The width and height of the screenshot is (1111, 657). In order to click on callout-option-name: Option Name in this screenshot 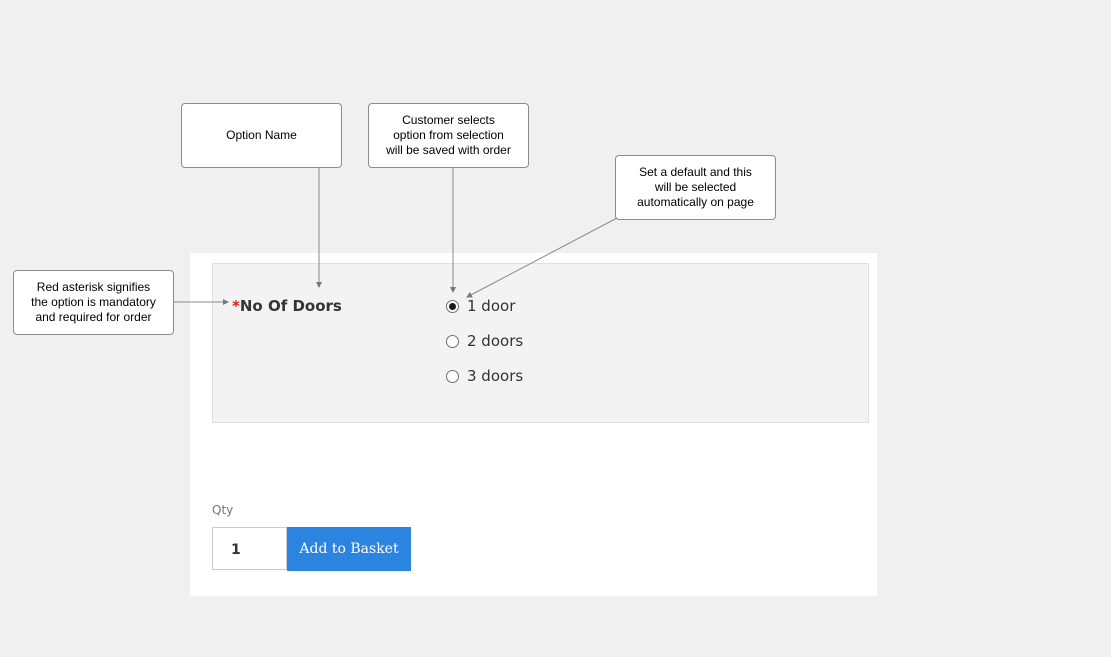, I will do `click(261, 135)`.